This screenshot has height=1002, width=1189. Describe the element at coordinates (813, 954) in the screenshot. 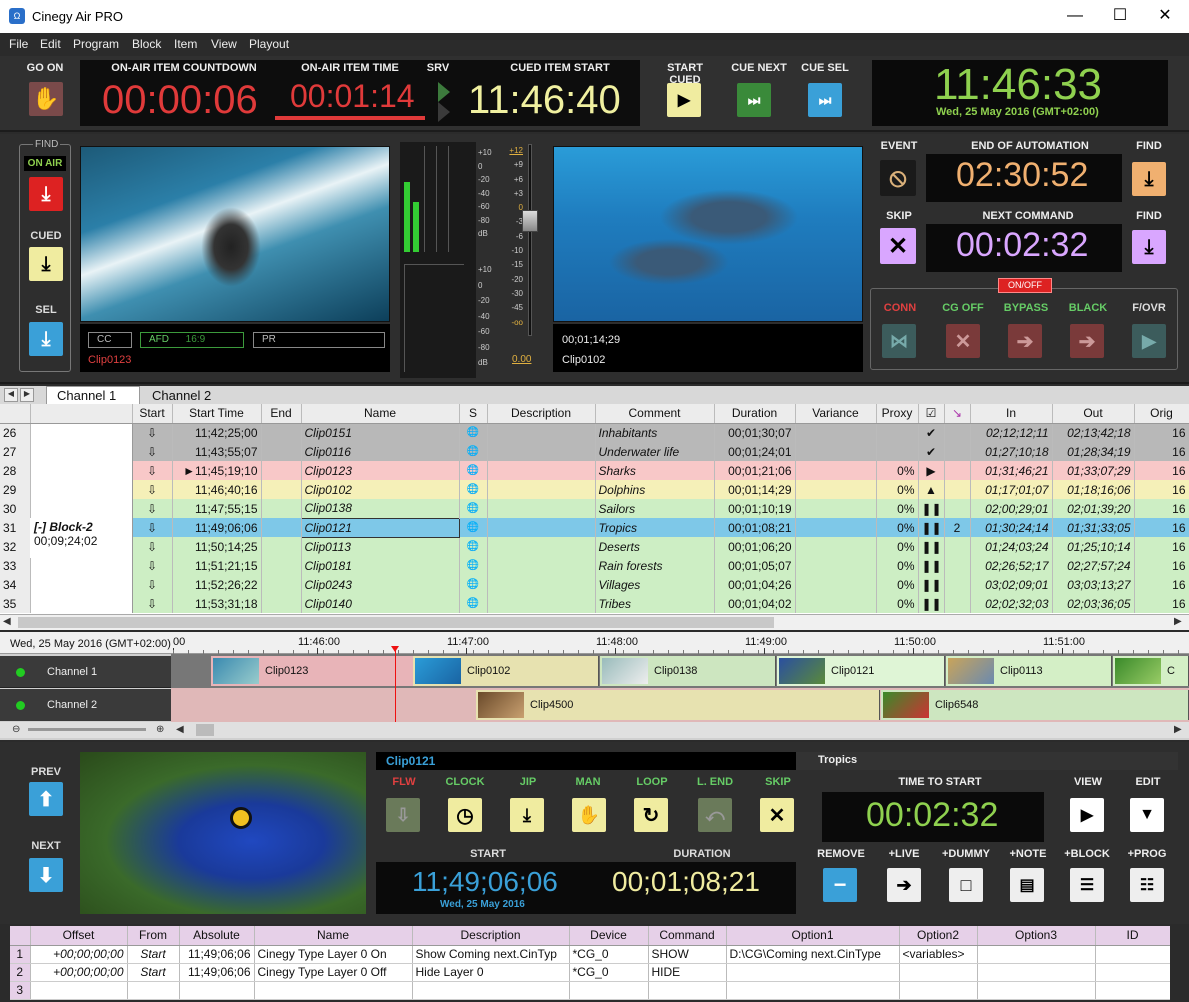

I see `command-cell: D:\CG\Coming next.CinType` at that location.